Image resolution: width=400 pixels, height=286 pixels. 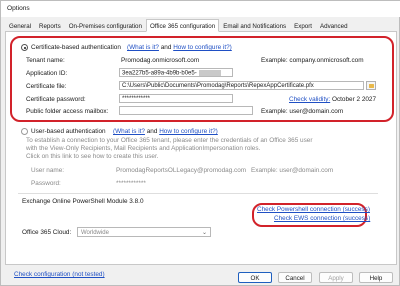 What do you see at coordinates (376, 277) in the screenshot?
I see `help-button: Help` at bounding box center [376, 277].